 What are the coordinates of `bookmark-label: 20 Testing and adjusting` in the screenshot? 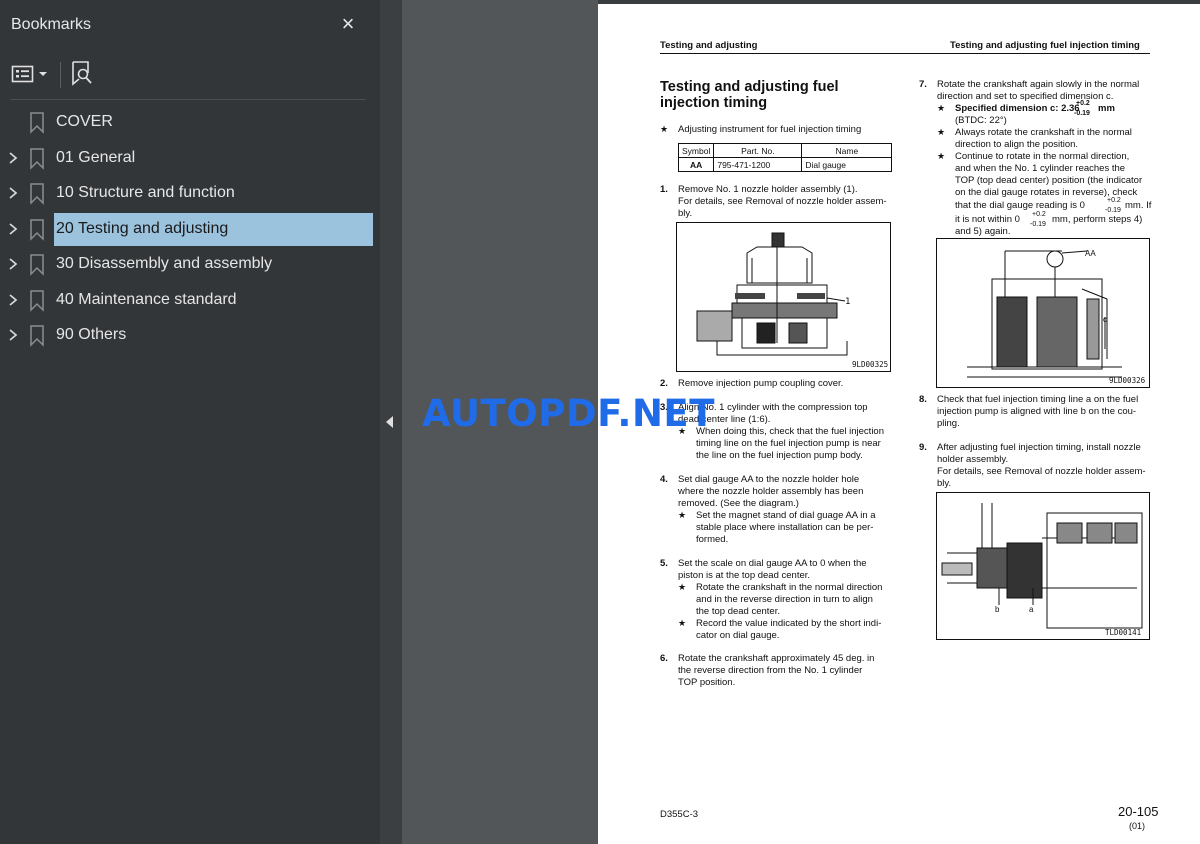 It's located at (142, 228).